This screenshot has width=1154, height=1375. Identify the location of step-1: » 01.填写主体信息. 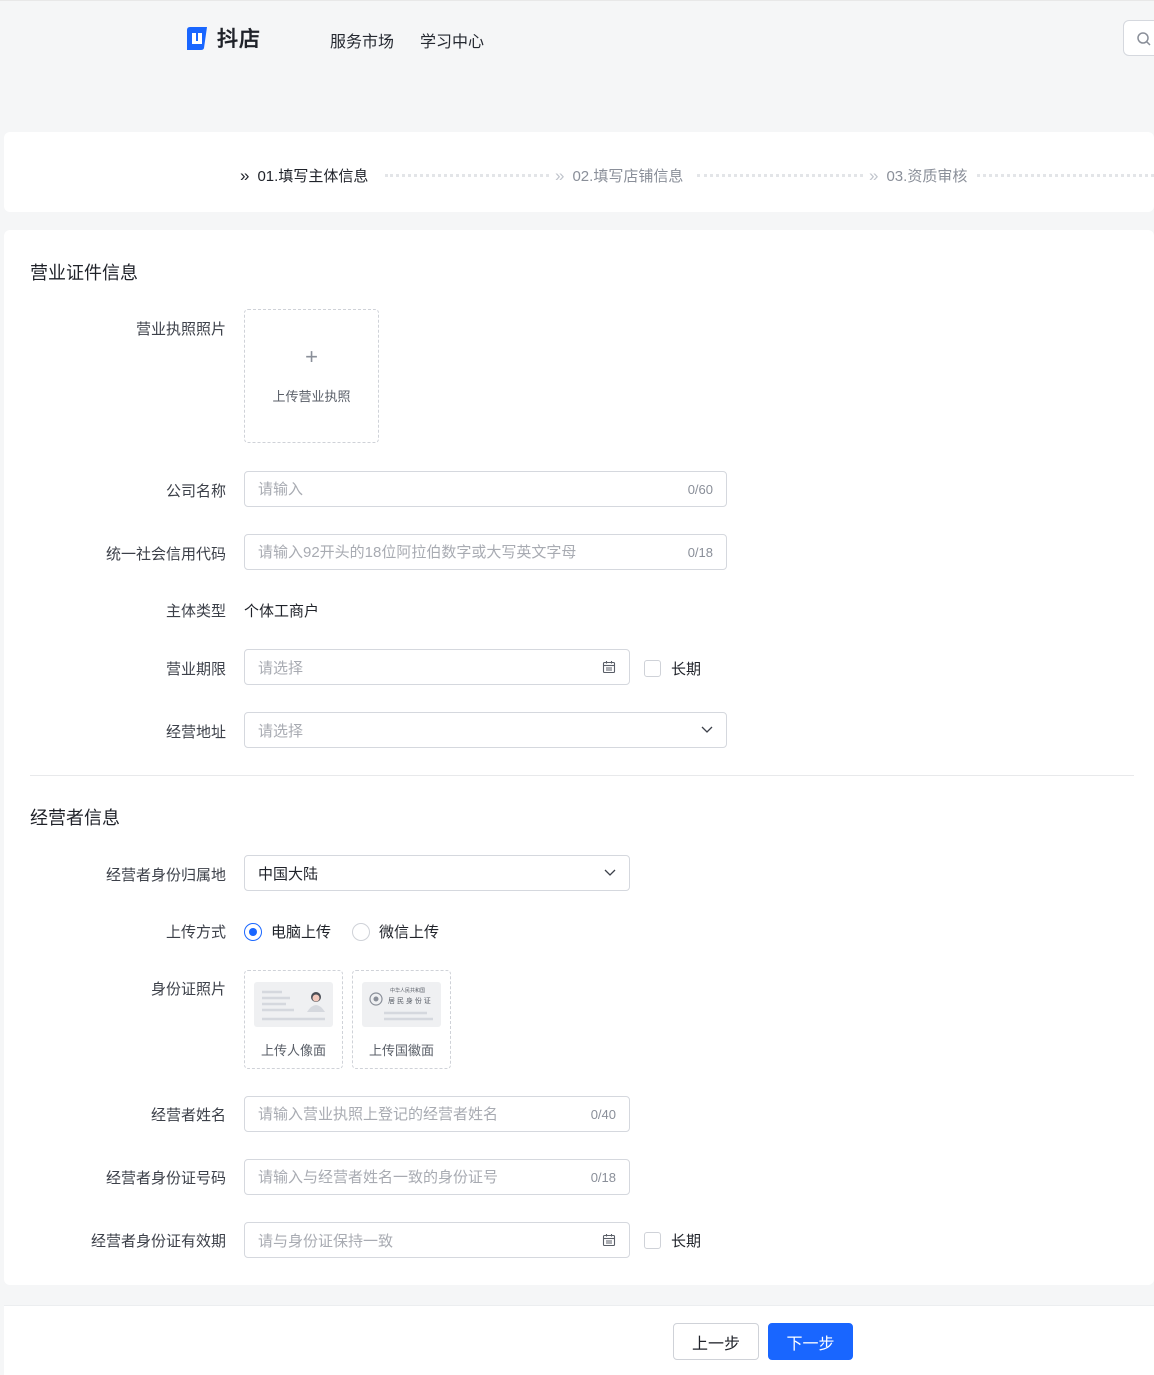
(304, 175).